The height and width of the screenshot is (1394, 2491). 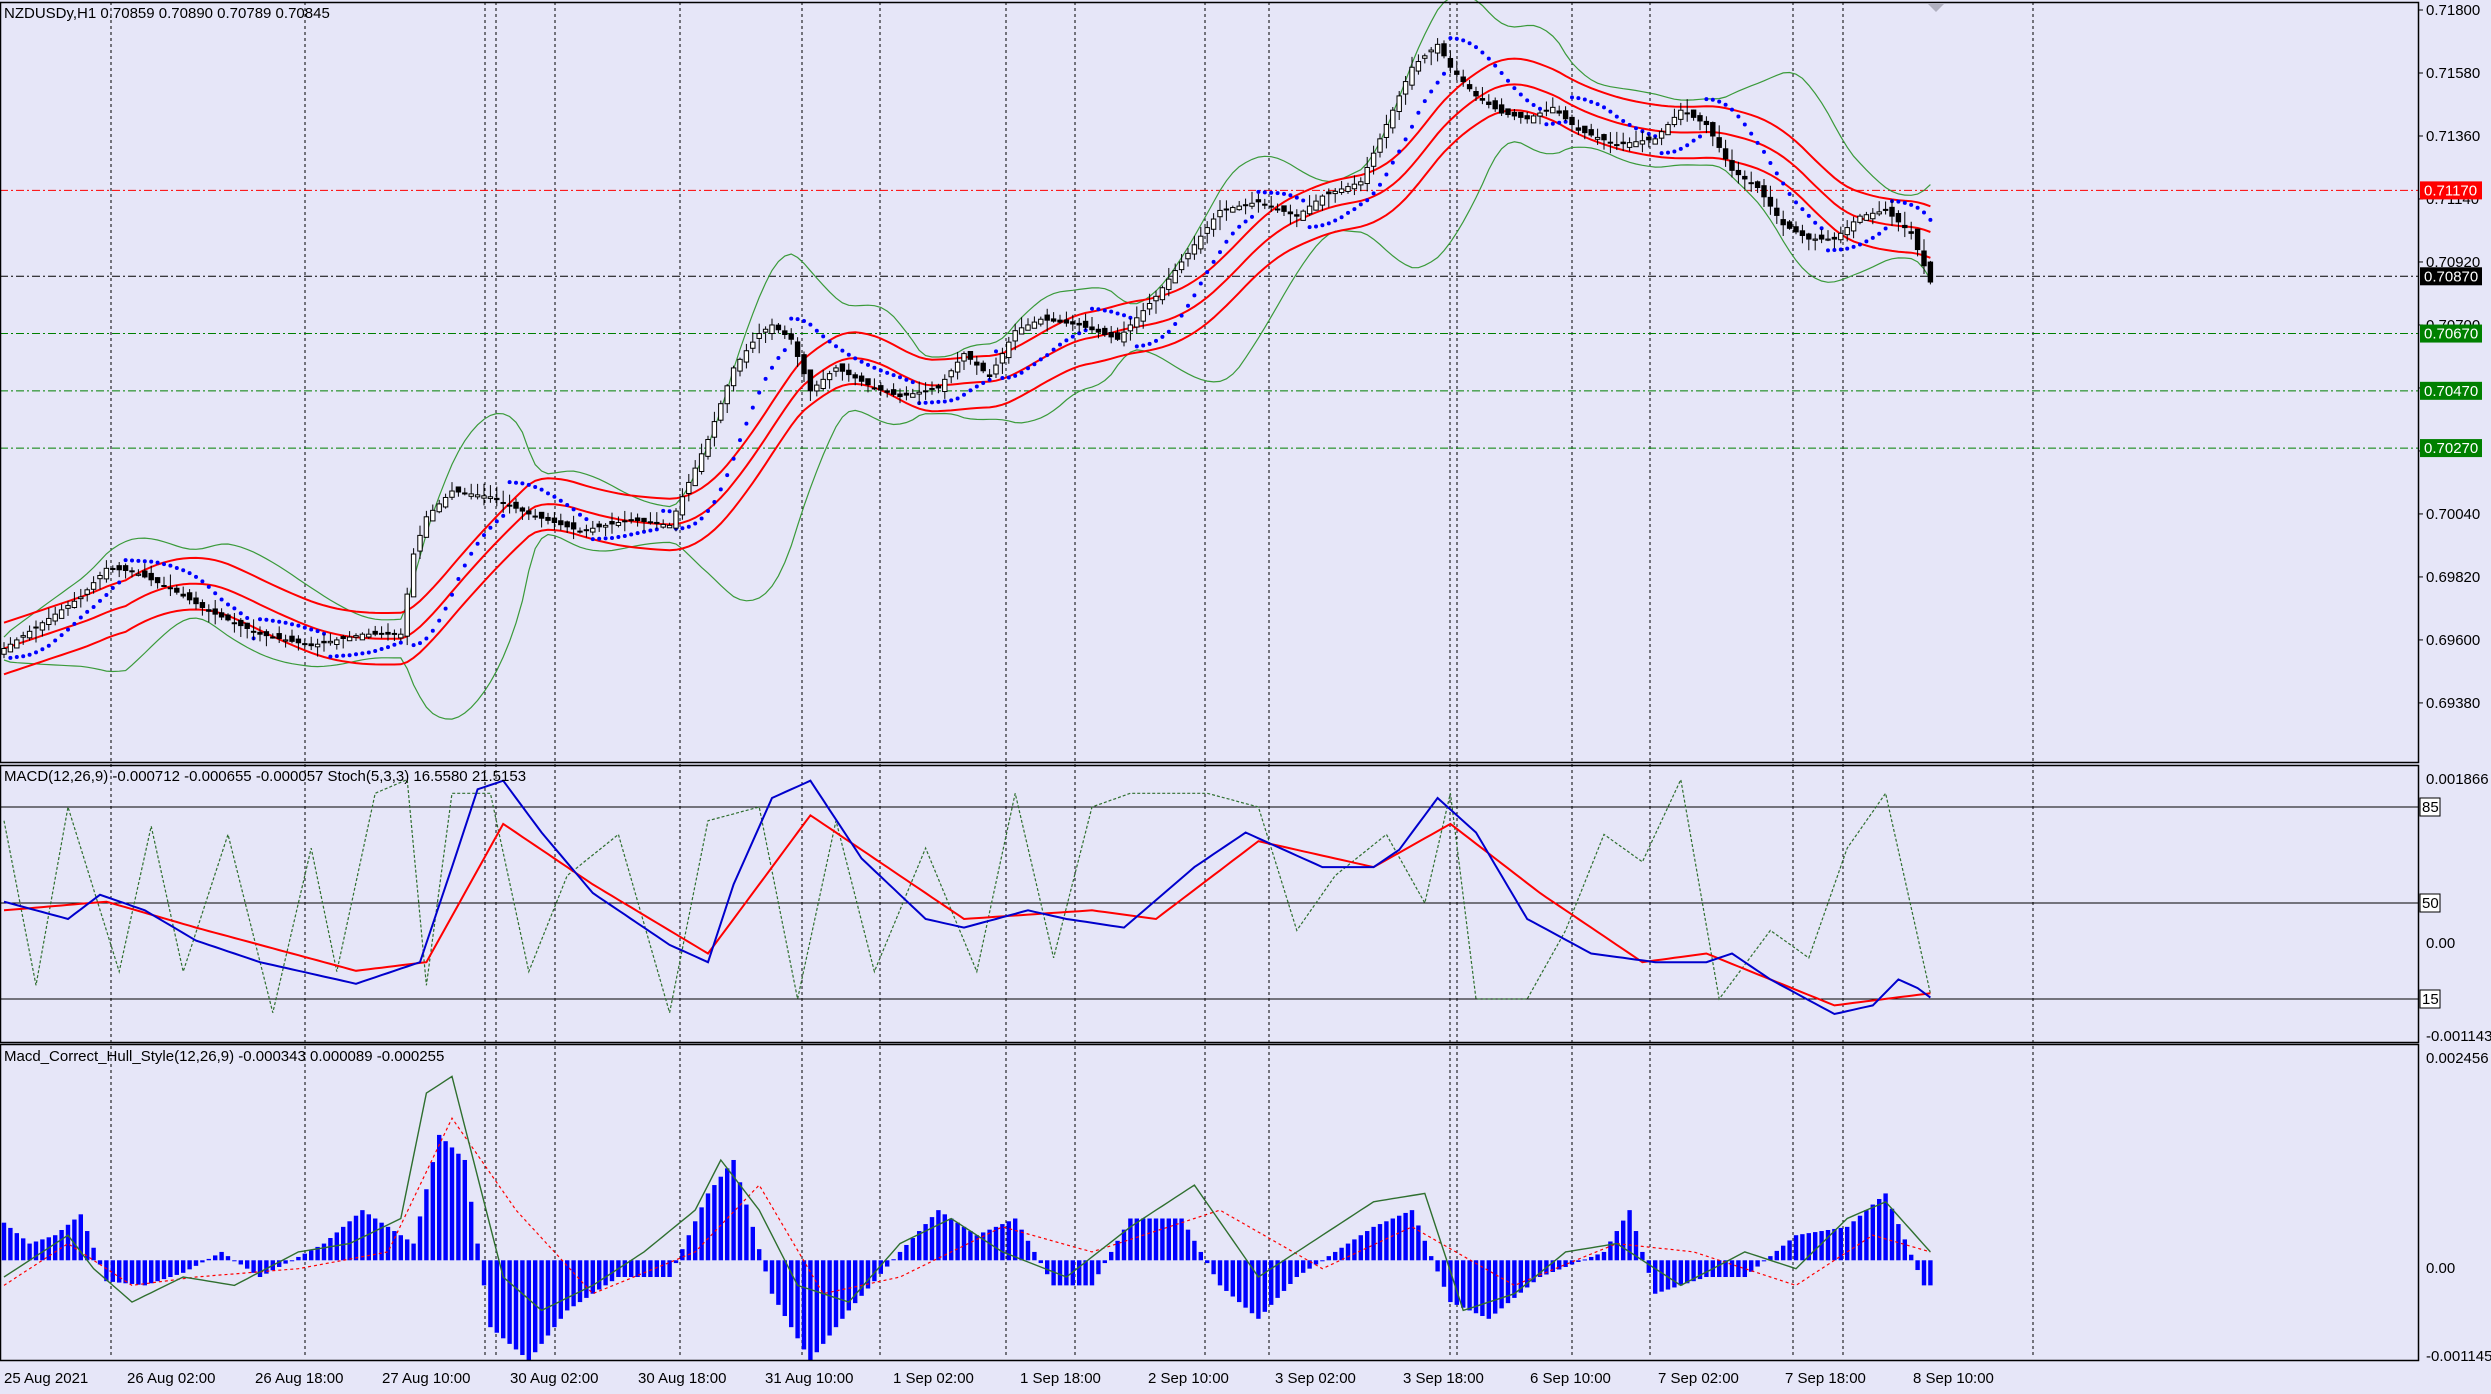 I want to click on time-tick-label: 3 Sep 02:00, so click(x=1315, y=1378).